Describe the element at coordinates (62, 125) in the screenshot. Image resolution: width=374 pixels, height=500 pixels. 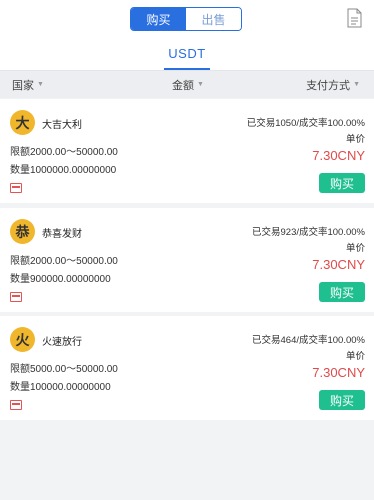
I see `merchant-name: 大吉大利` at that location.